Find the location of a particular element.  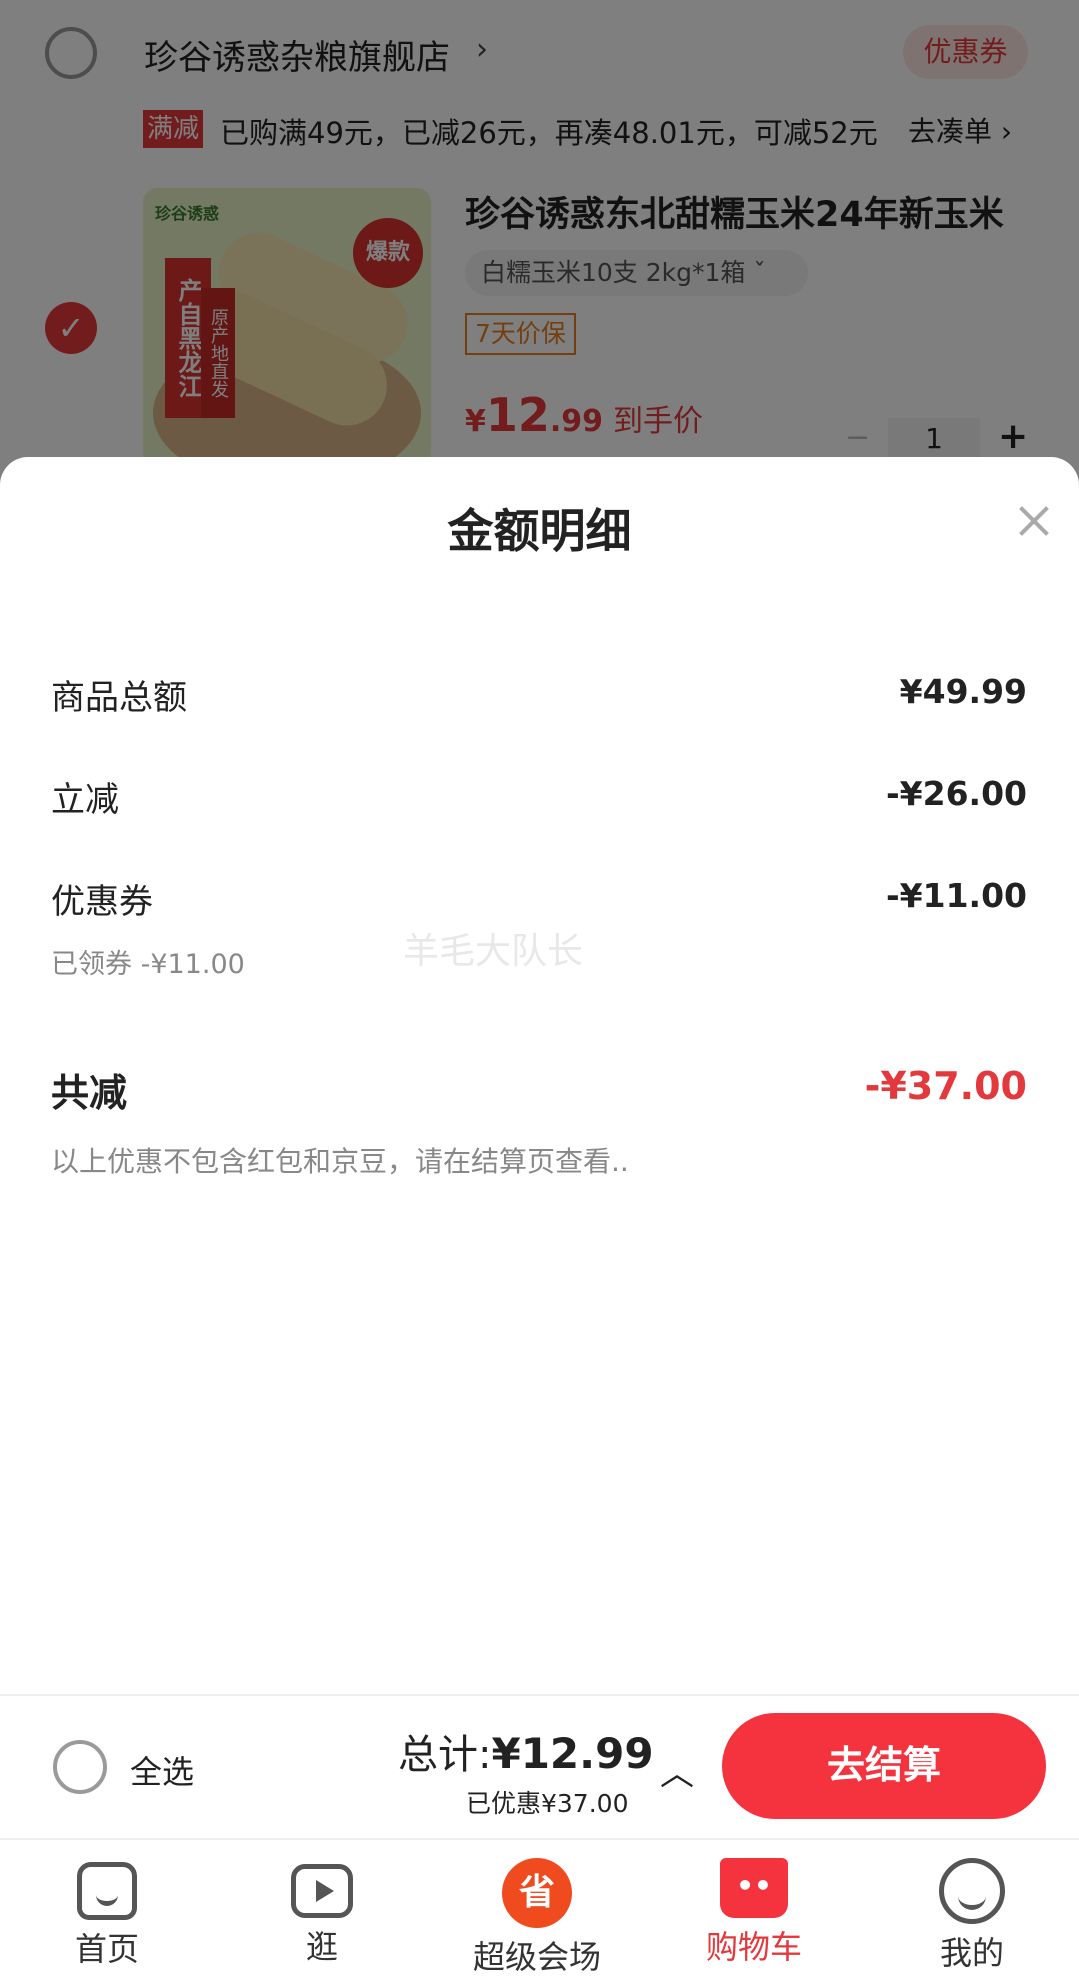

saved-amount: 已优惠¥37.00 is located at coordinates (547, 1803).